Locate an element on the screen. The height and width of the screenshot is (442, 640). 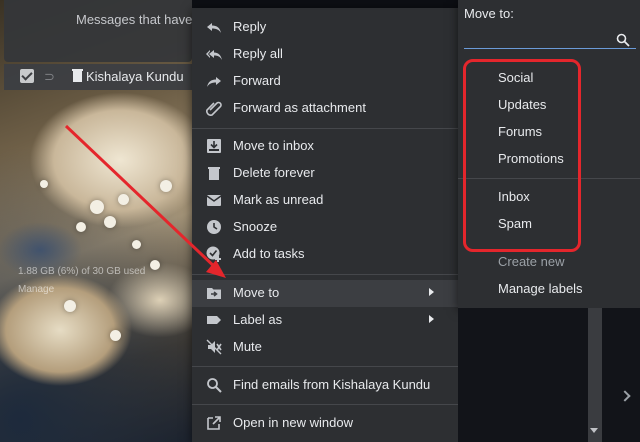
menu-item-forward-attachment: Forward as attachment is located at coordinates (325, 108).